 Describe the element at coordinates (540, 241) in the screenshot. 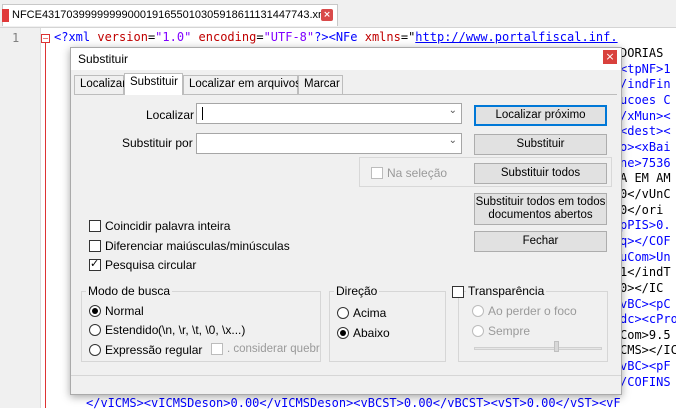

I see `close-button: Fechar` at that location.